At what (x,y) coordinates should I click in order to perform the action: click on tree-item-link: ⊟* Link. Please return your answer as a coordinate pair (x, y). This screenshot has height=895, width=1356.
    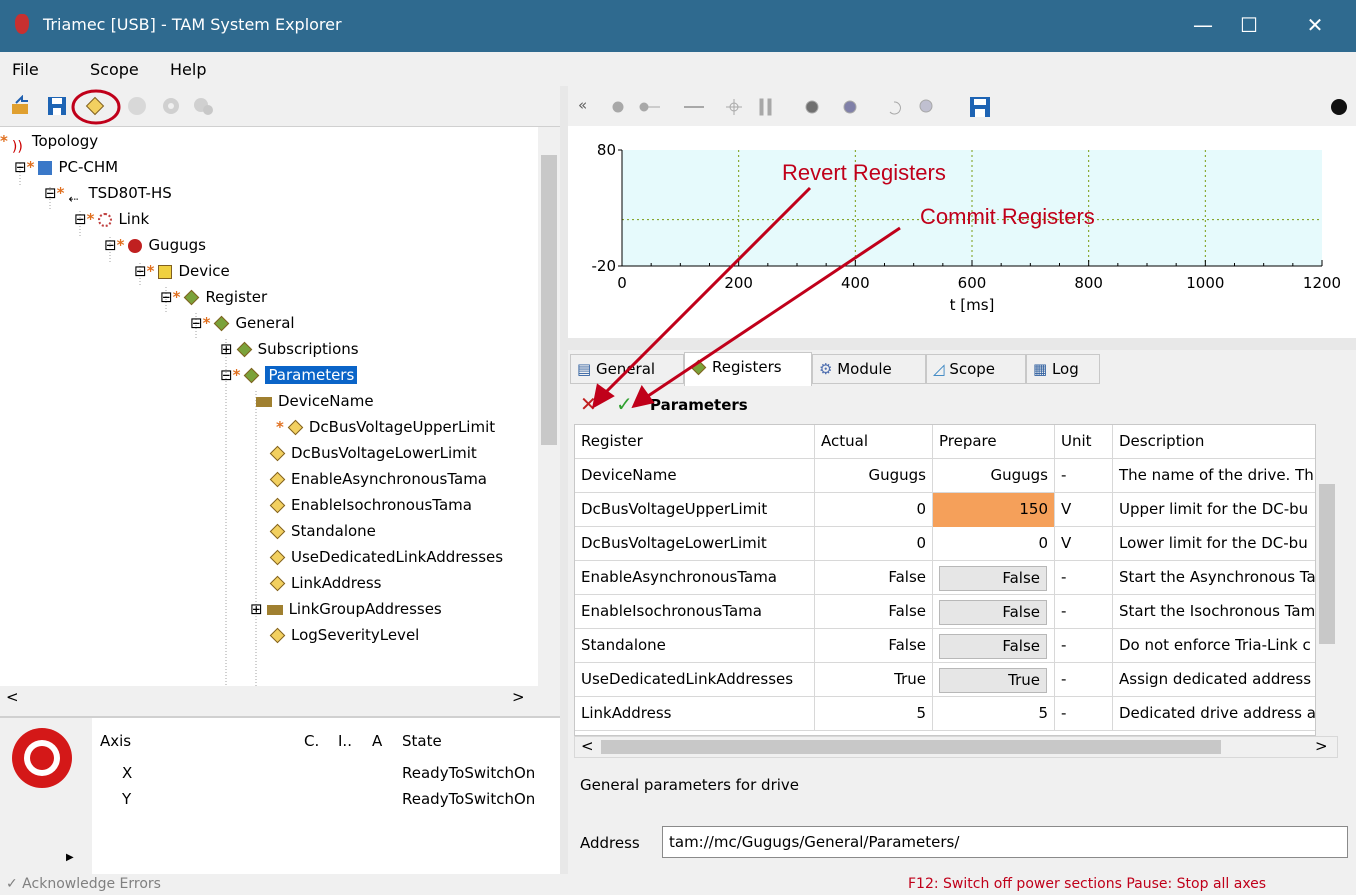
    Looking at the image, I should click on (111, 219).